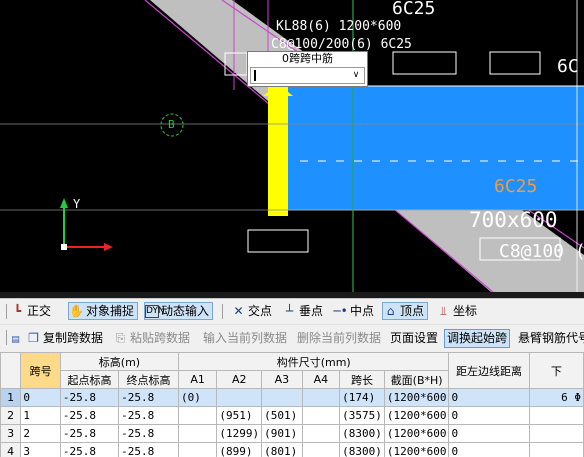  I want to click on copy-span-button: ❐ 复制跨数据, so click(64, 338).